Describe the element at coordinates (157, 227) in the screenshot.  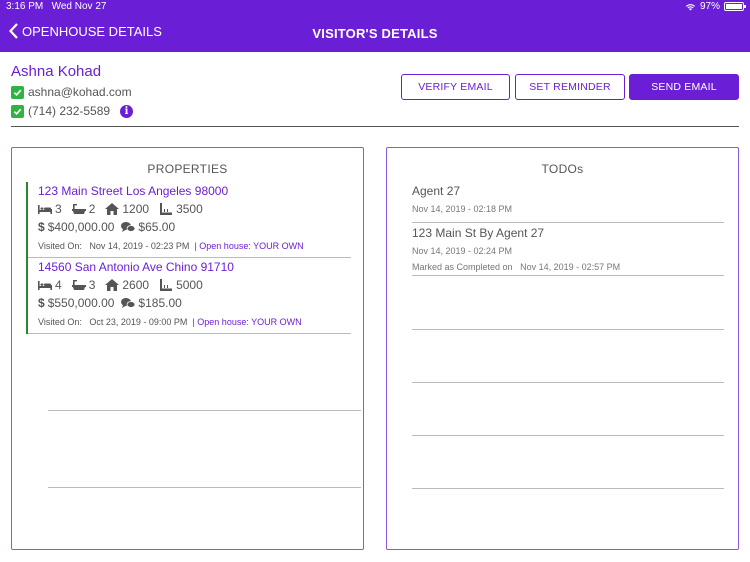
I see `property-commission: $65.00` at that location.